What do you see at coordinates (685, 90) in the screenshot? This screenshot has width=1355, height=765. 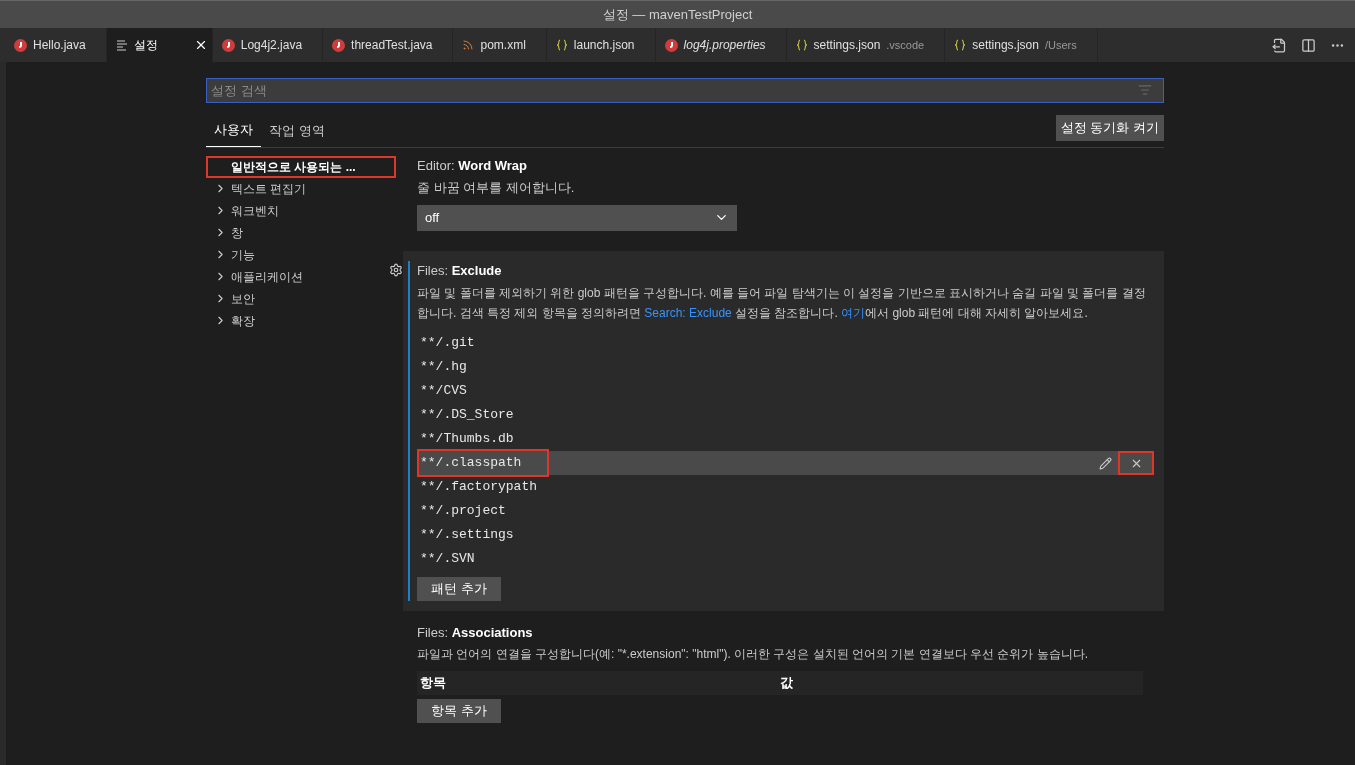 I see `search-field: 설정 검색` at bounding box center [685, 90].